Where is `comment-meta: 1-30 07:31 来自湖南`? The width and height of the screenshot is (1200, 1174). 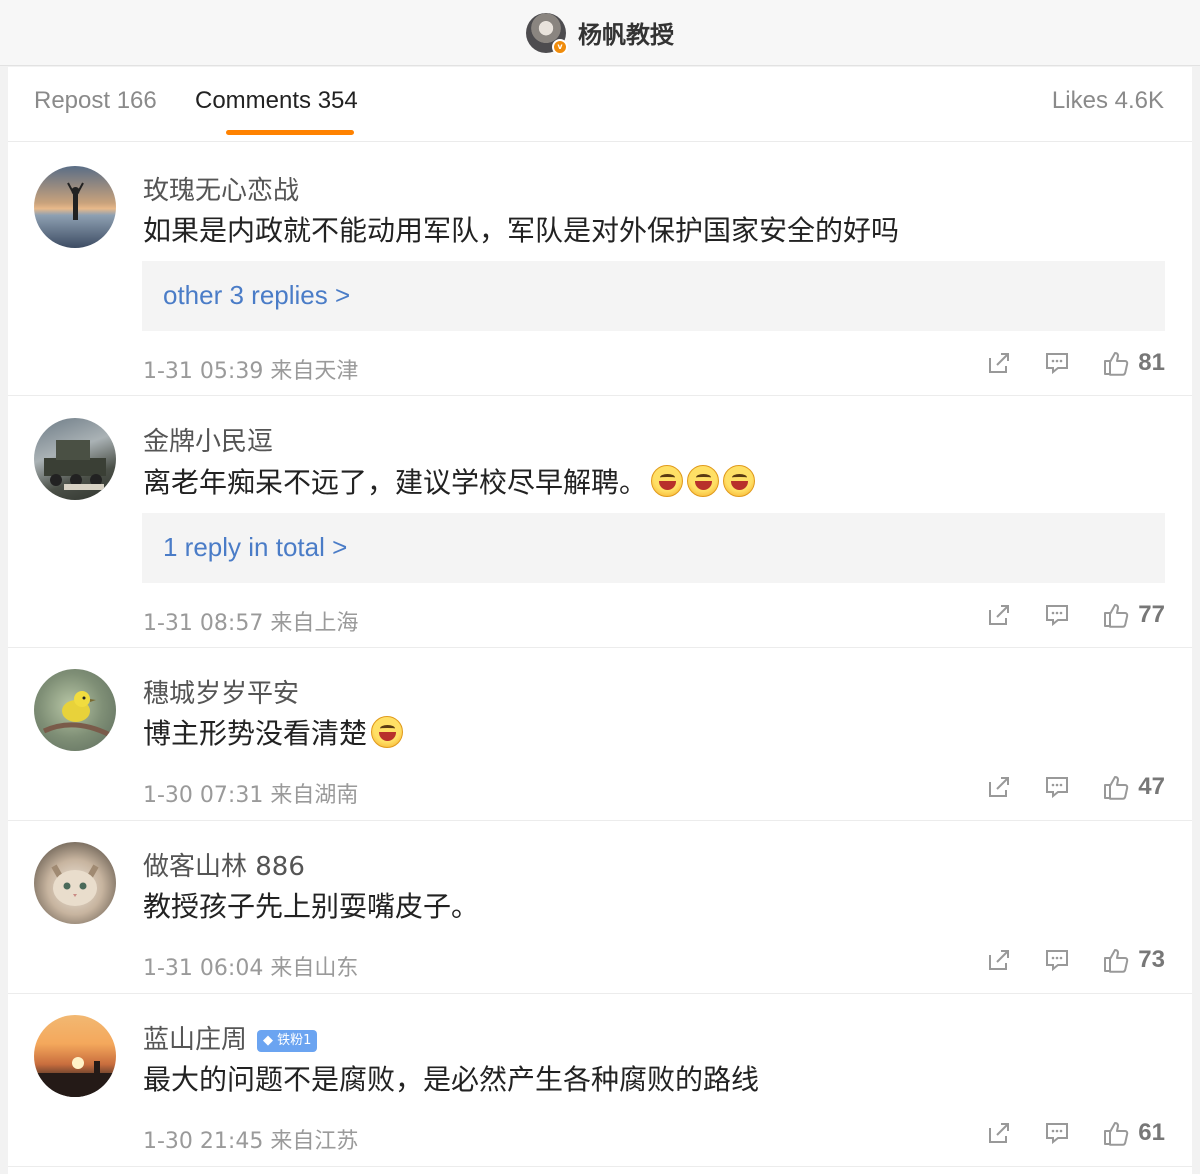 comment-meta: 1-30 07:31 来自湖南 is located at coordinates (251, 795).